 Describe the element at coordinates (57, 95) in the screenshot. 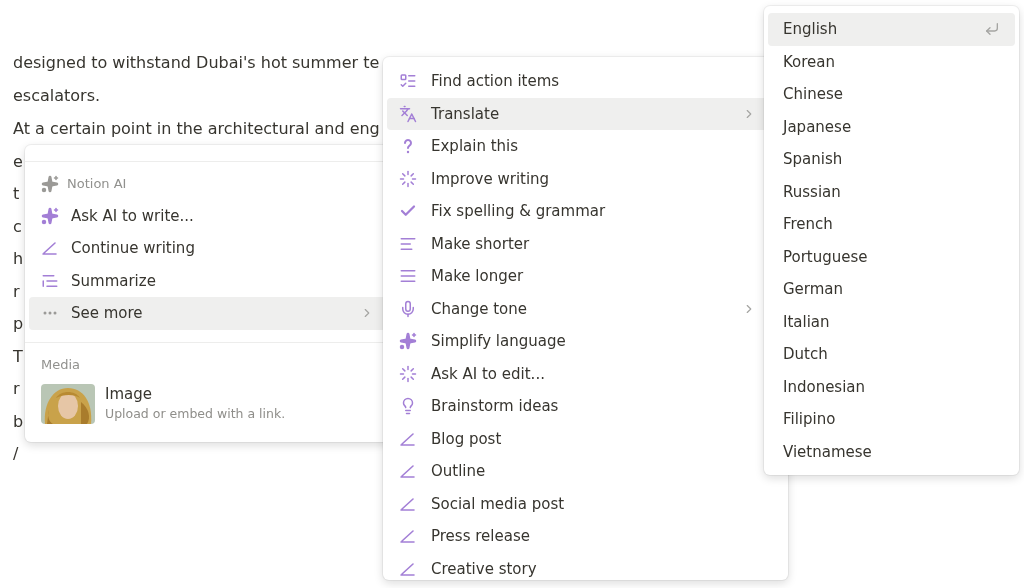

I see `body-text: escalators.` at that location.